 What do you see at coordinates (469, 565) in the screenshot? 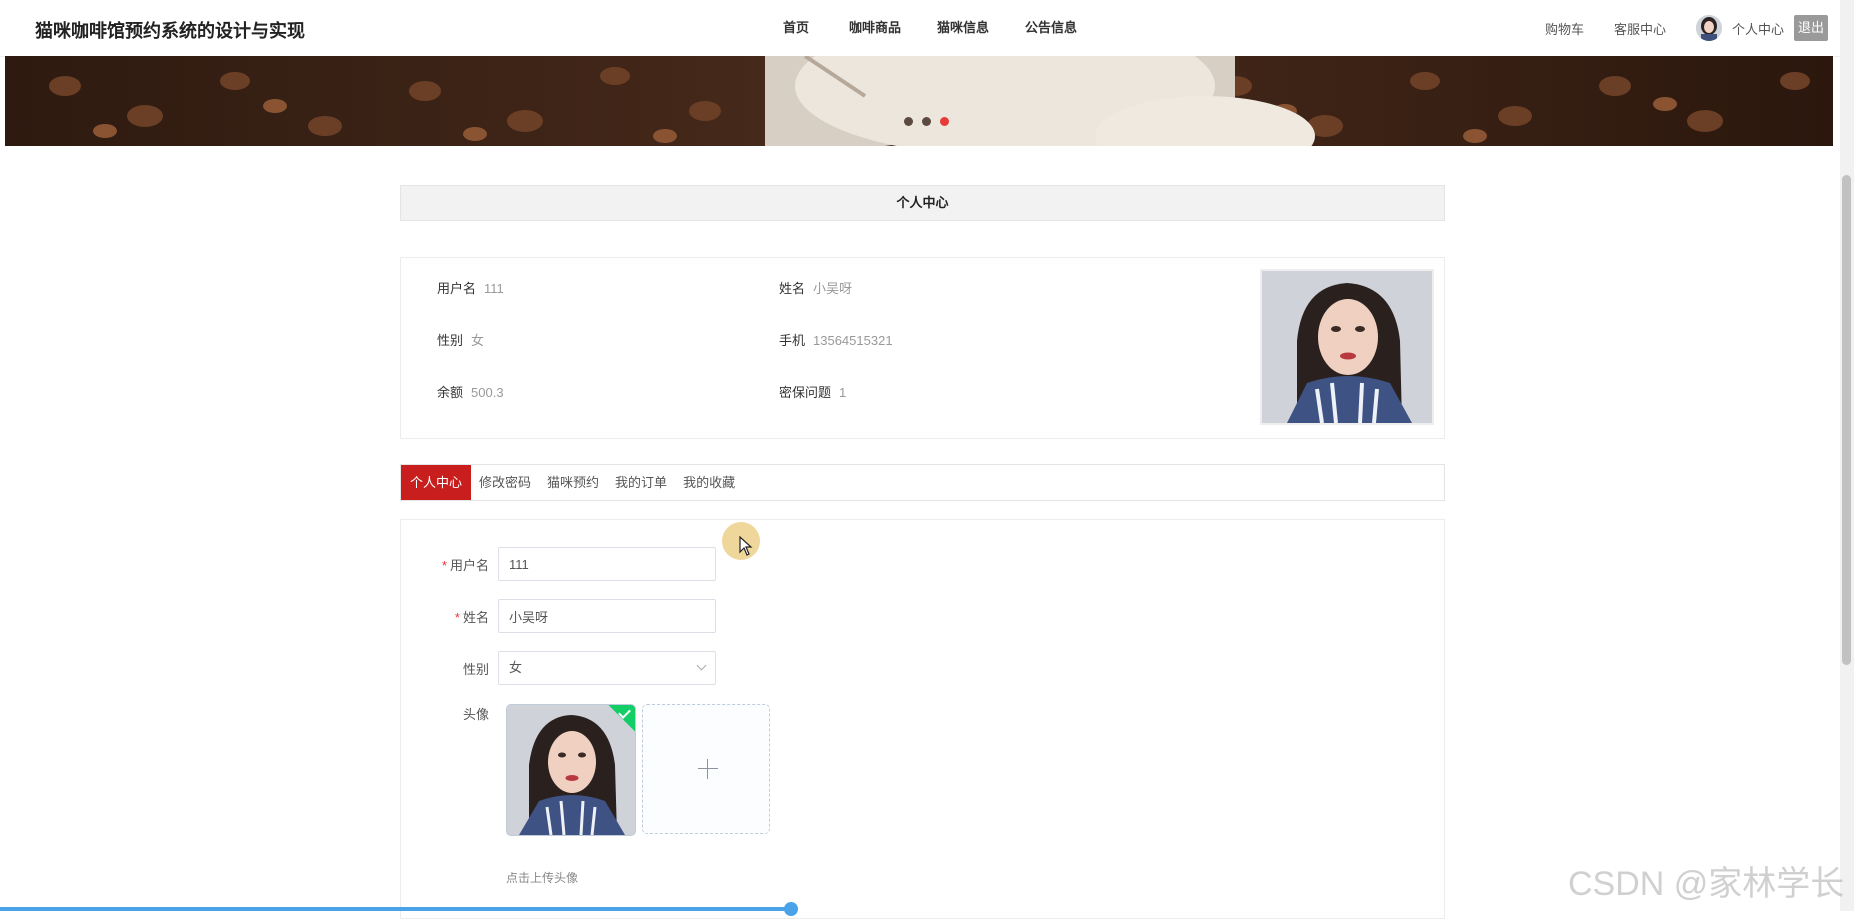
I see `username-label-text: 用户名` at bounding box center [469, 565].